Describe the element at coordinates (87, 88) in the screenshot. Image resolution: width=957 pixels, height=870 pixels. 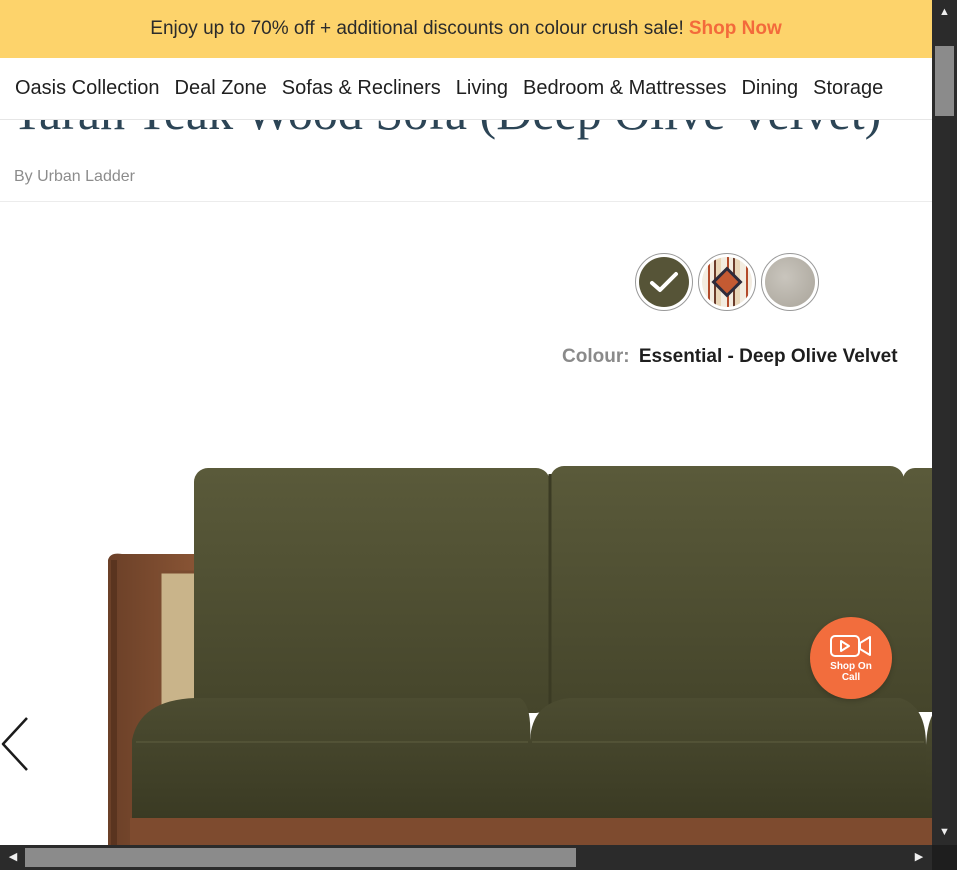
I see `nav-item-oasis-collection: Oasis Collection` at that location.